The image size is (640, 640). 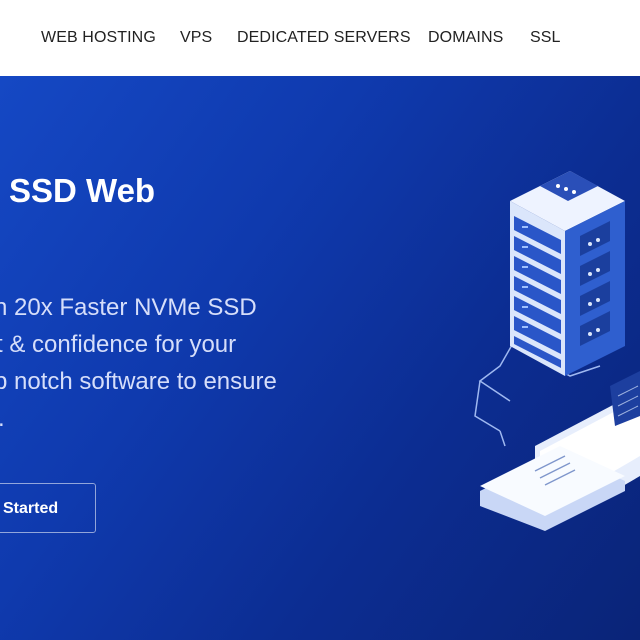 What do you see at coordinates (545, 38) in the screenshot?
I see `nav-ssl: SSL` at bounding box center [545, 38].